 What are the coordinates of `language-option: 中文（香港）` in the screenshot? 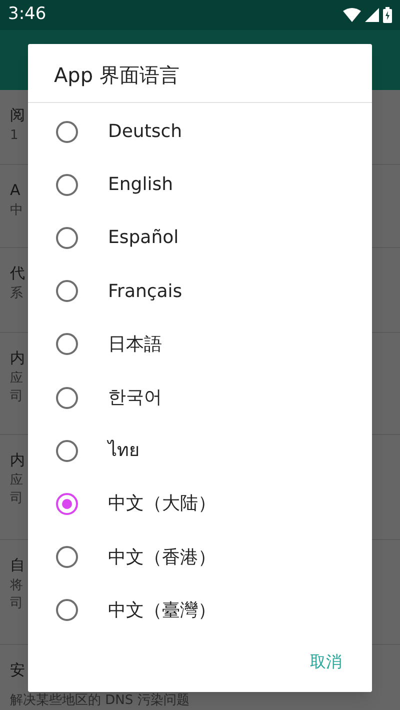 It's located at (200, 557).